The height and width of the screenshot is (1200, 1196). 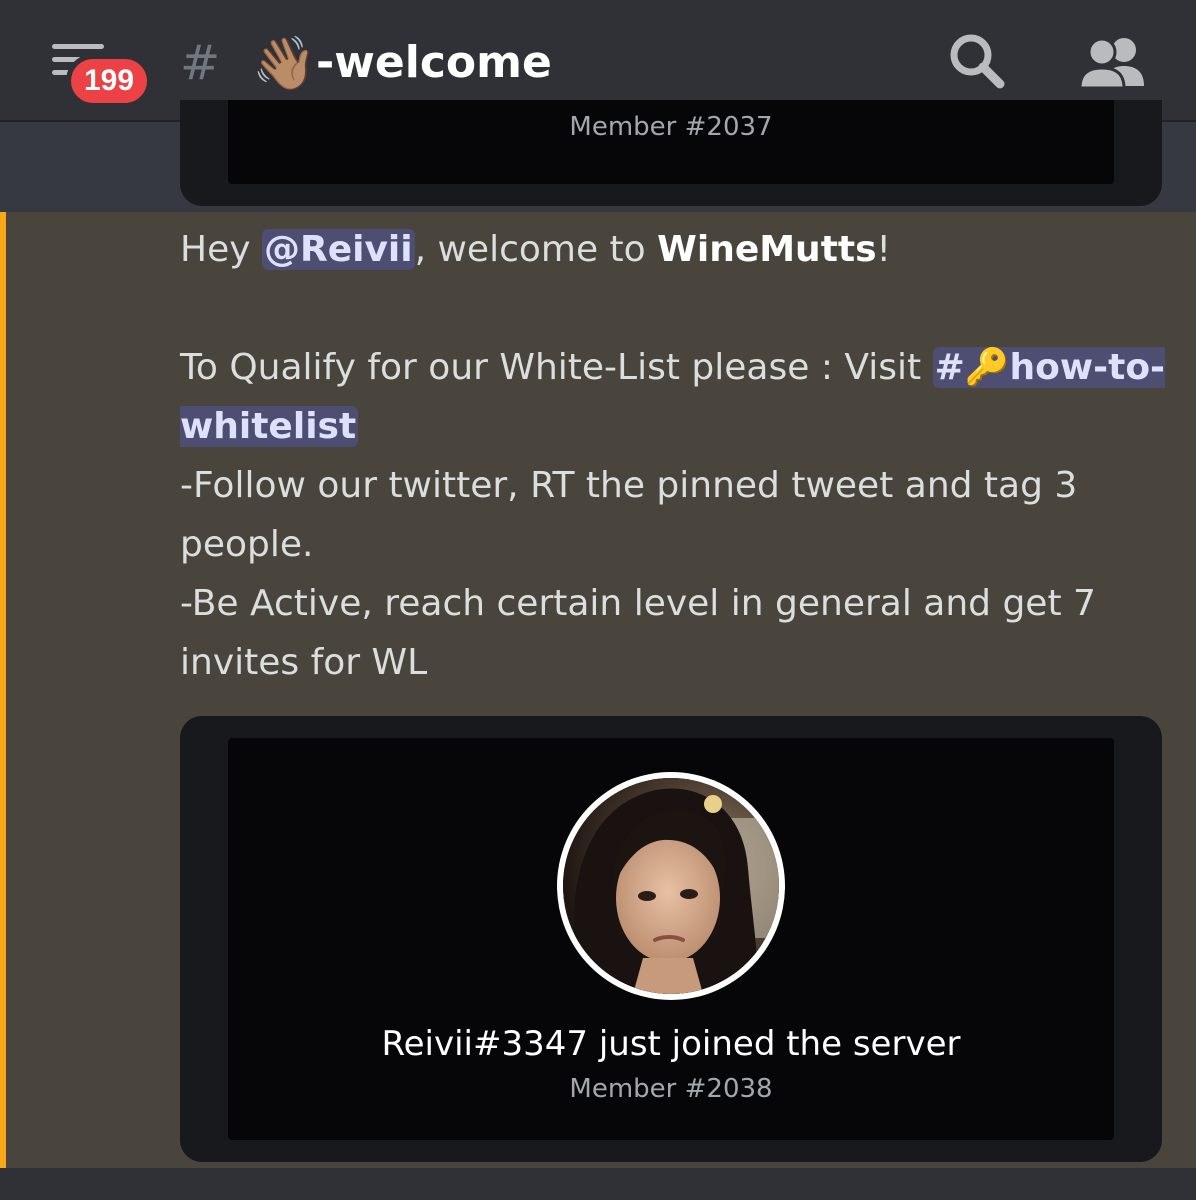 I want to click on previous-member-count: Member #2037, so click(x=671, y=127).